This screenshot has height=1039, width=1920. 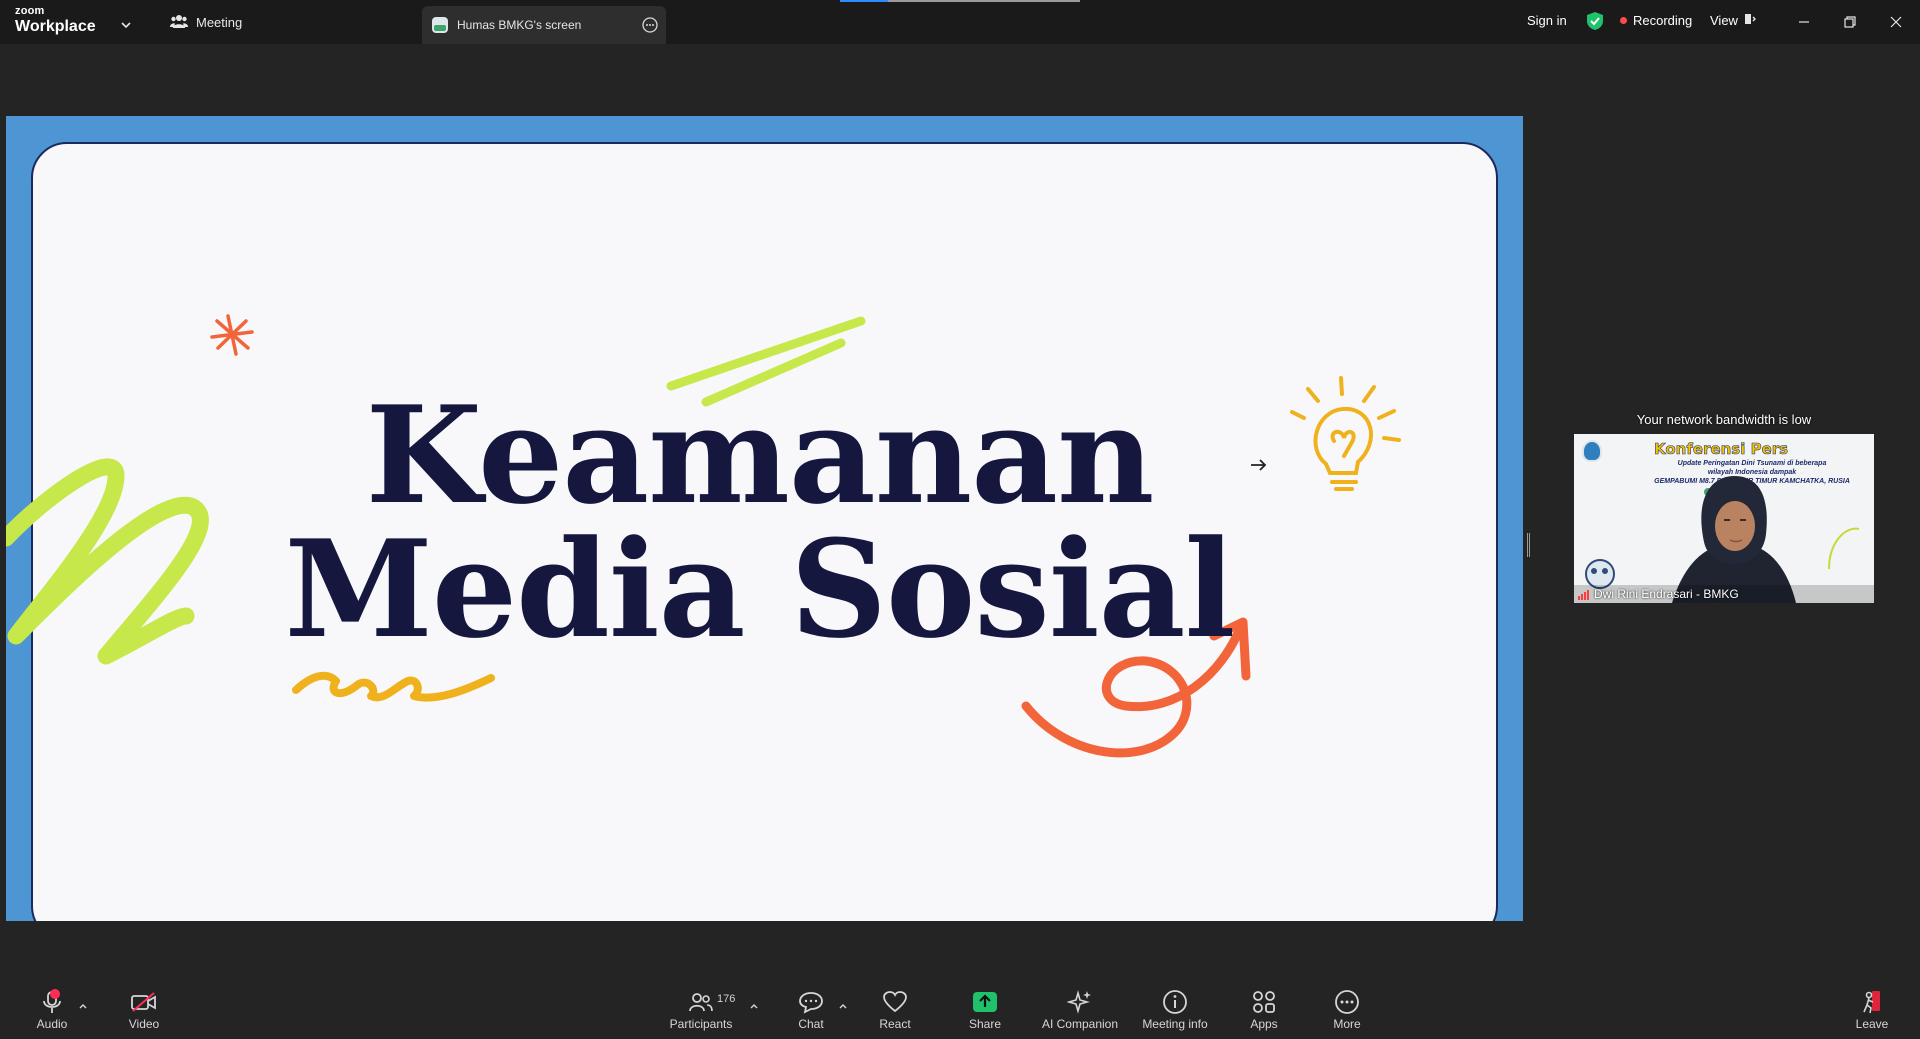 What do you see at coordinates (83, 1006) in the screenshot?
I see `audio-options-chevron-icon` at bounding box center [83, 1006].